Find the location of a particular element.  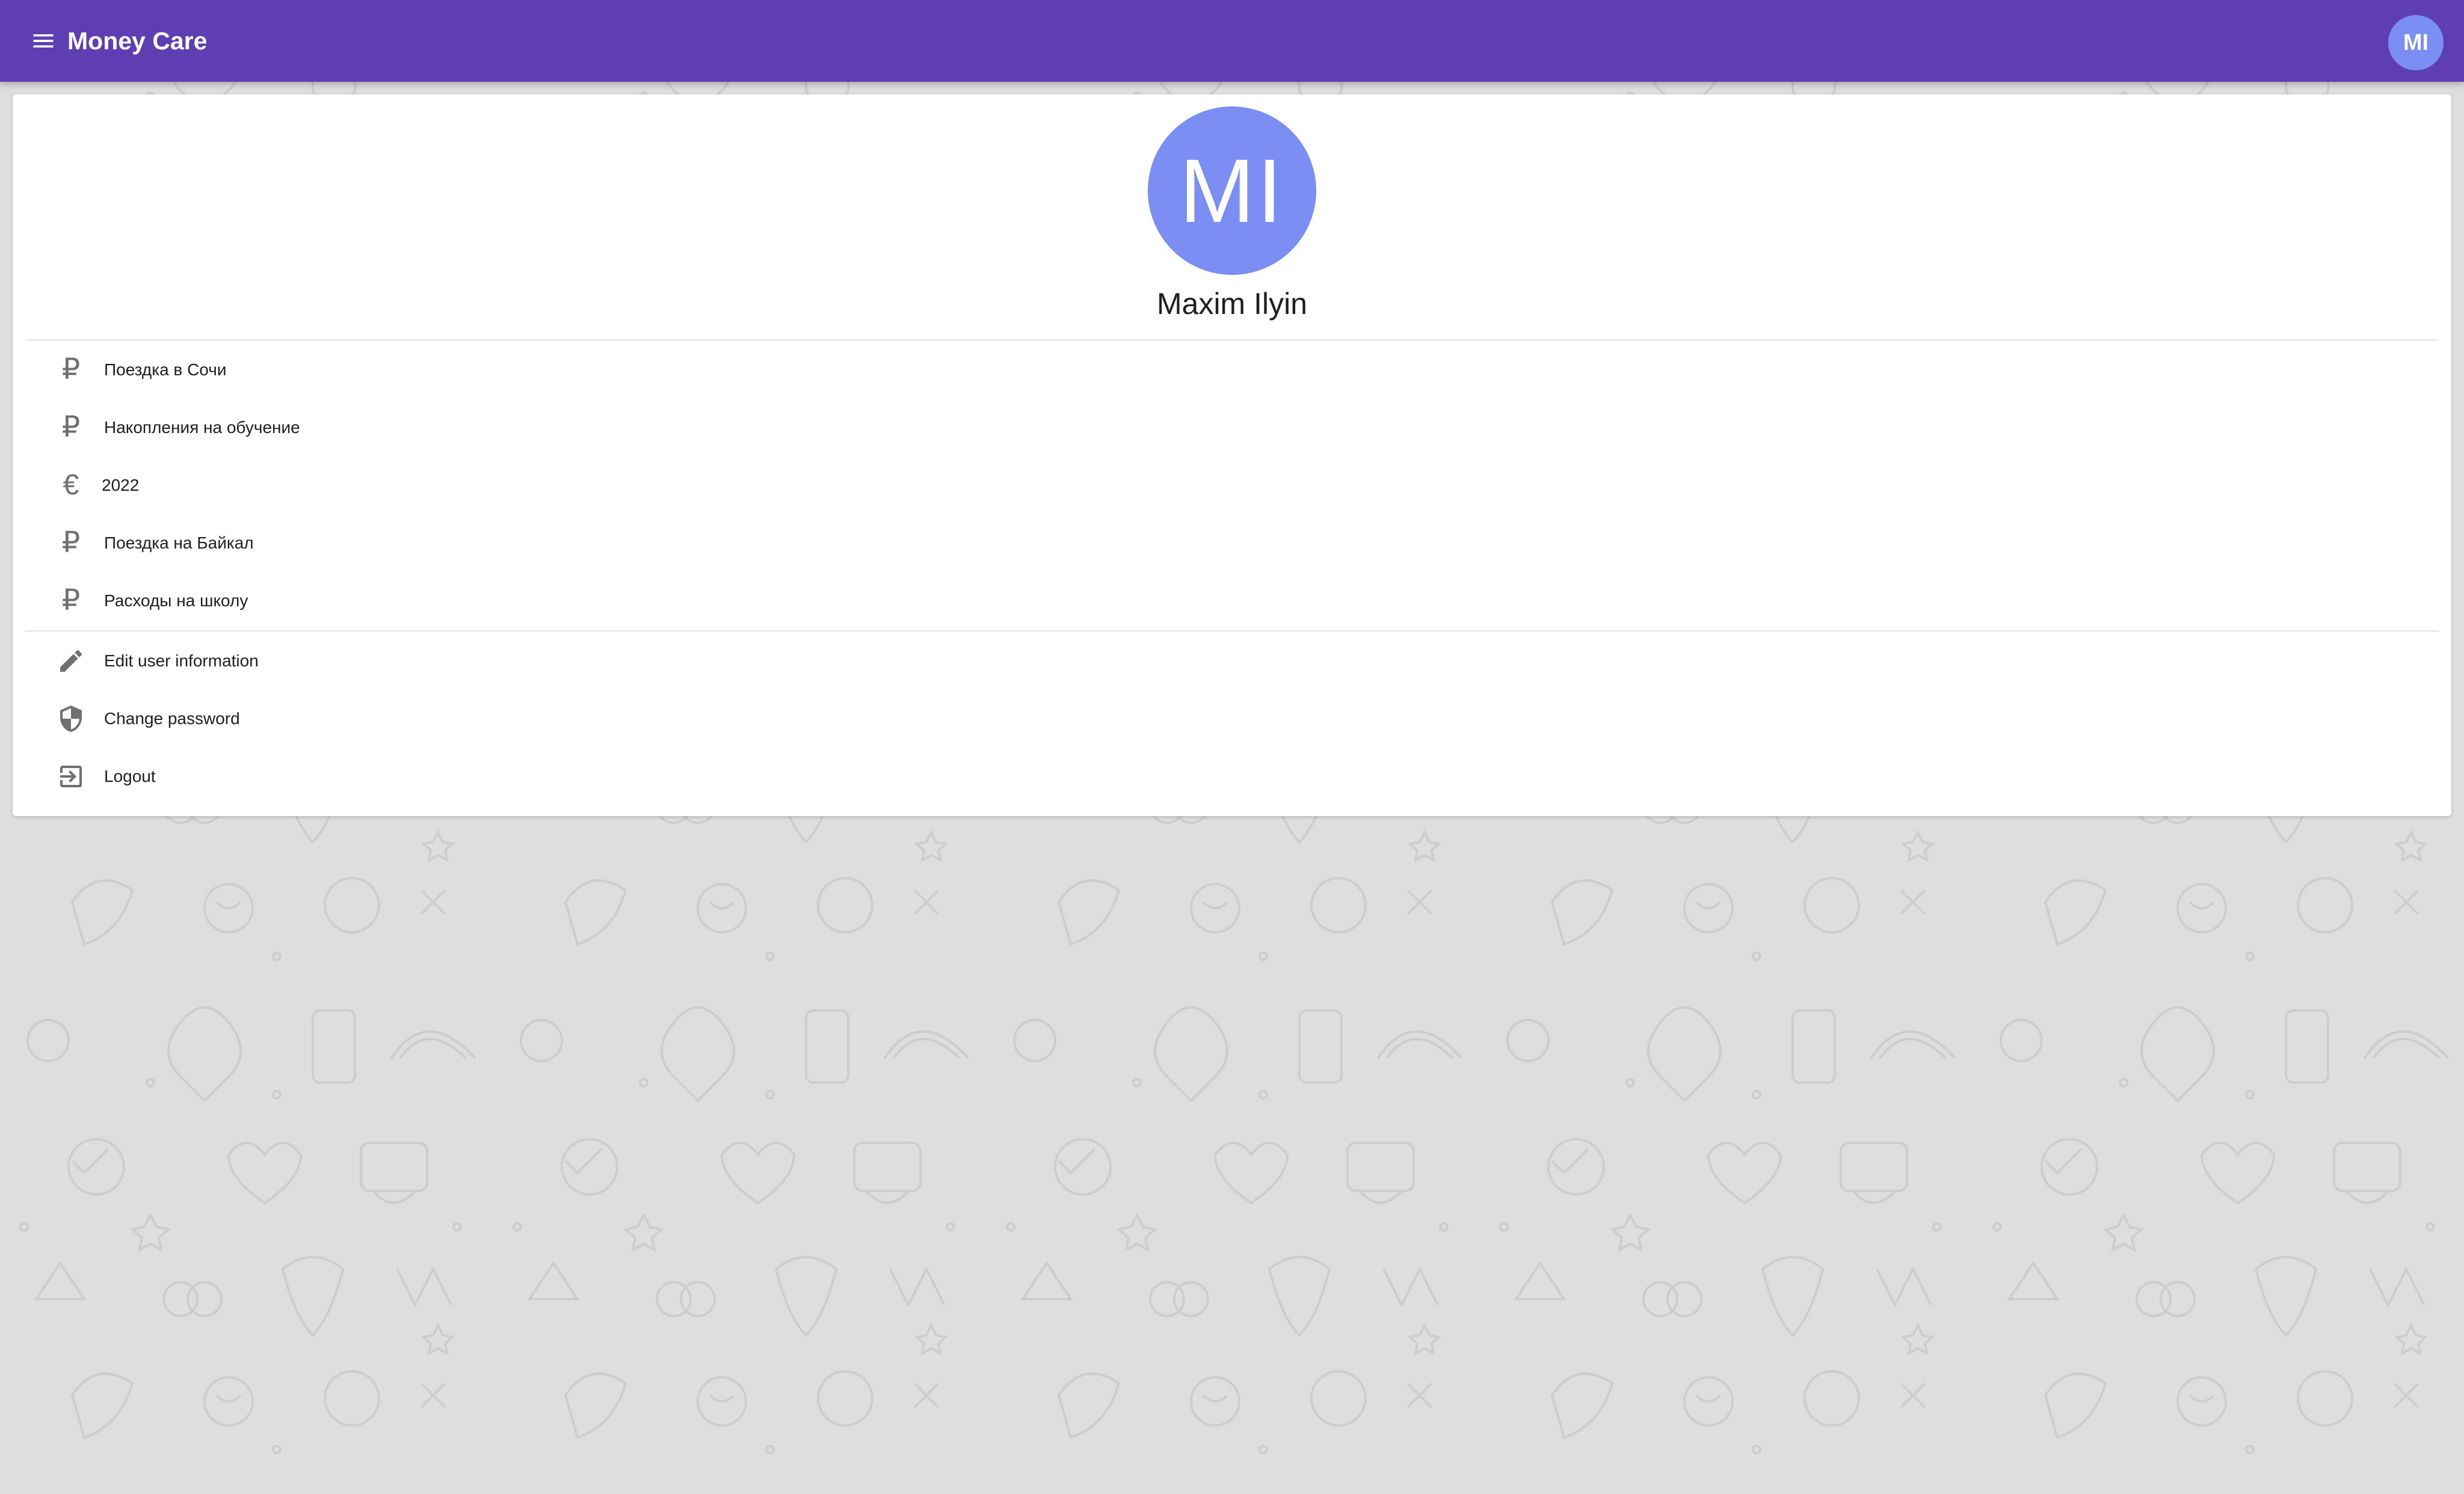

menu-button is located at coordinates (43, 41).